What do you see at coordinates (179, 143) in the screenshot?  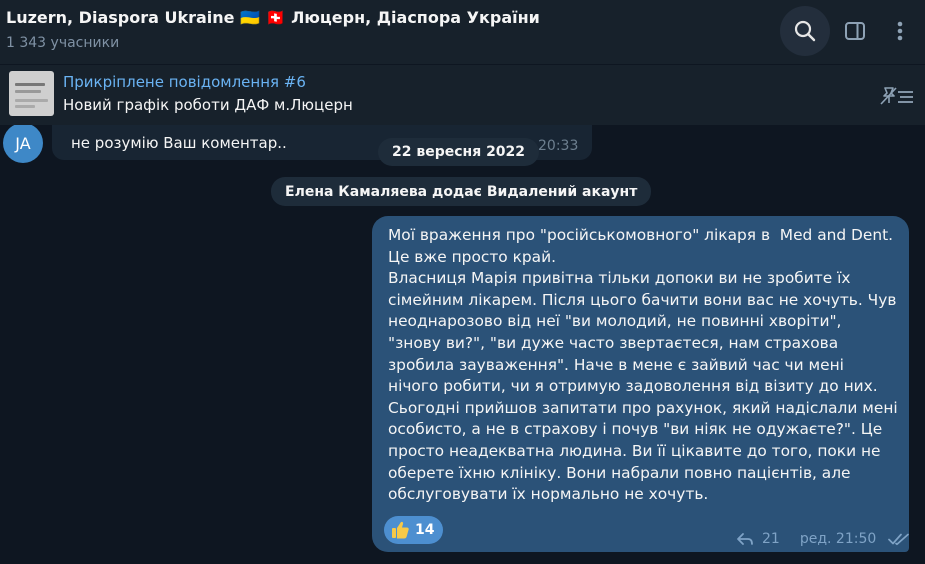 I see `previous-message-text: не розумію Ваш коментар..` at bounding box center [179, 143].